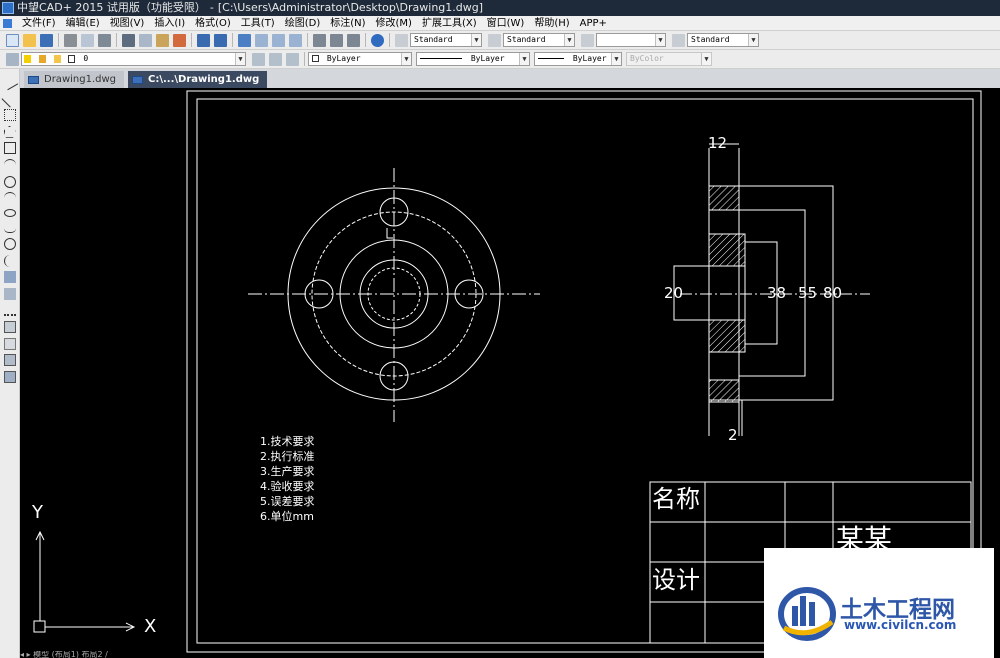 The image size is (1000, 658). I want to click on polygon-tool-icon, so click(9, 131).